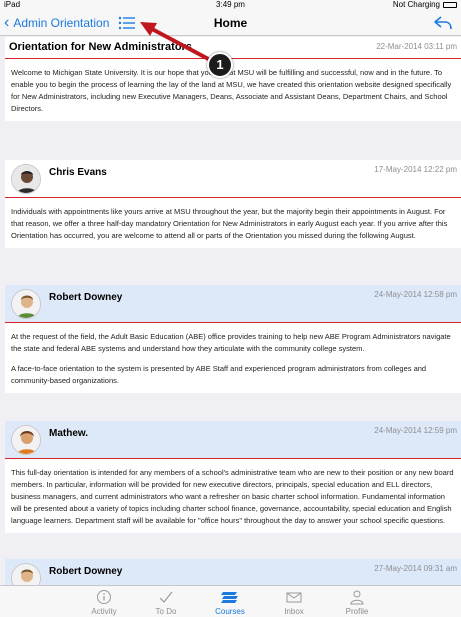 This screenshot has width=461, height=617. Describe the element at coordinates (443, 23) in the screenshot. I see `reply-icon` at that location.